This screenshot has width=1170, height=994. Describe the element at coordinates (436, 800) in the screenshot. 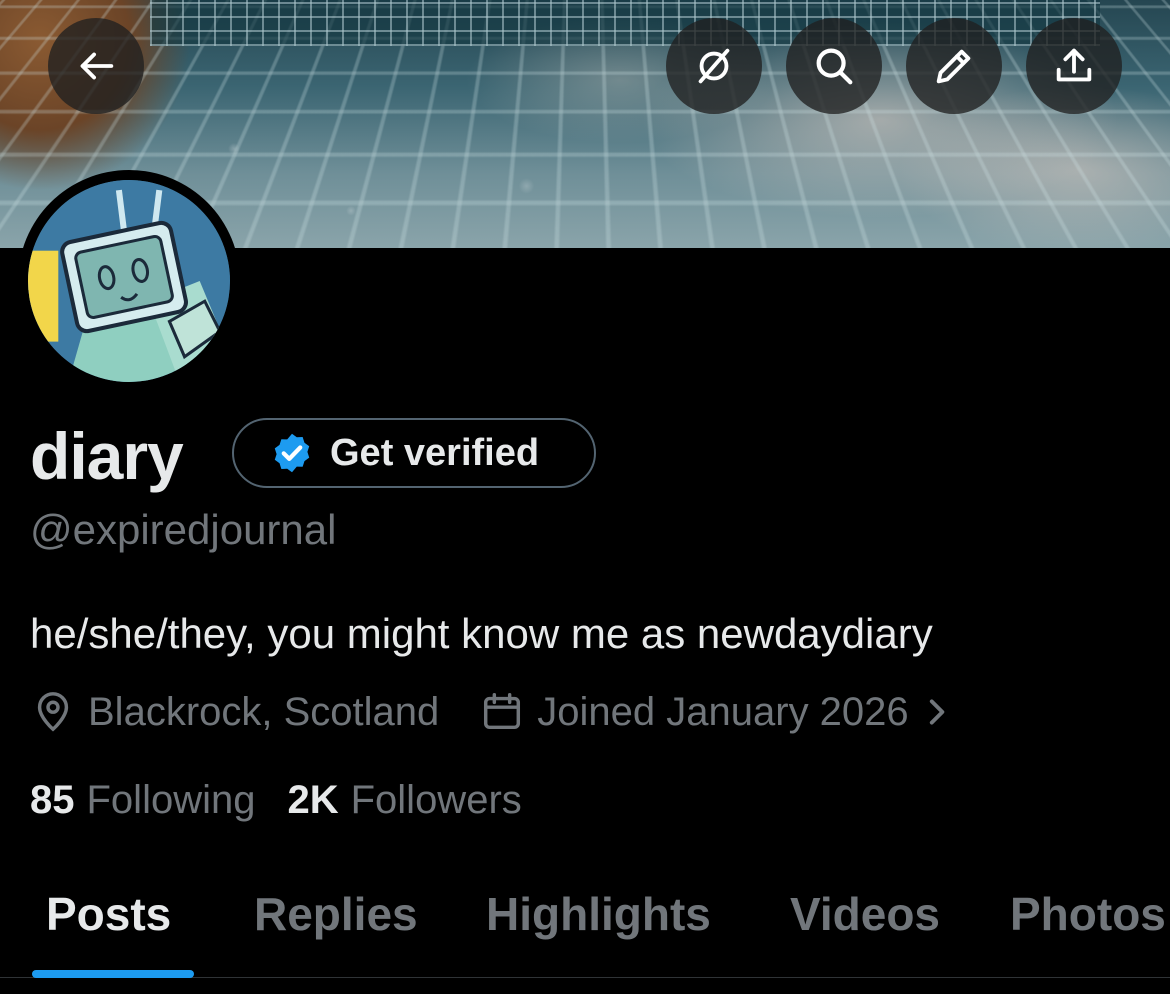

I see `followers-label: Followers` at that location.